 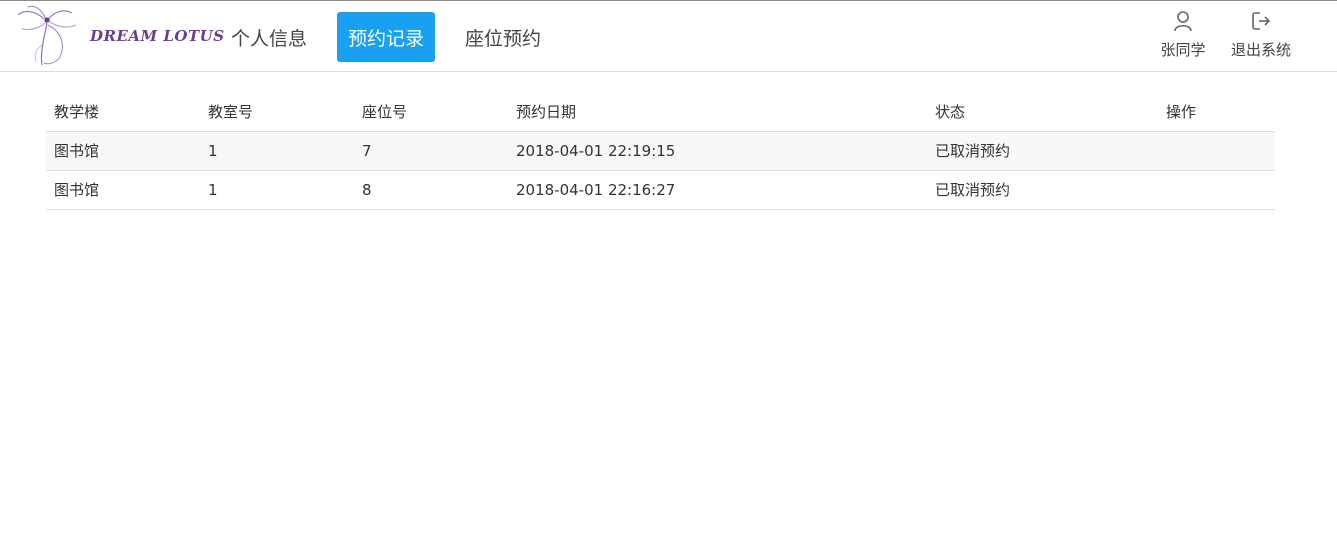 I want to click on logout-icon, so click(x=1261, y=21).